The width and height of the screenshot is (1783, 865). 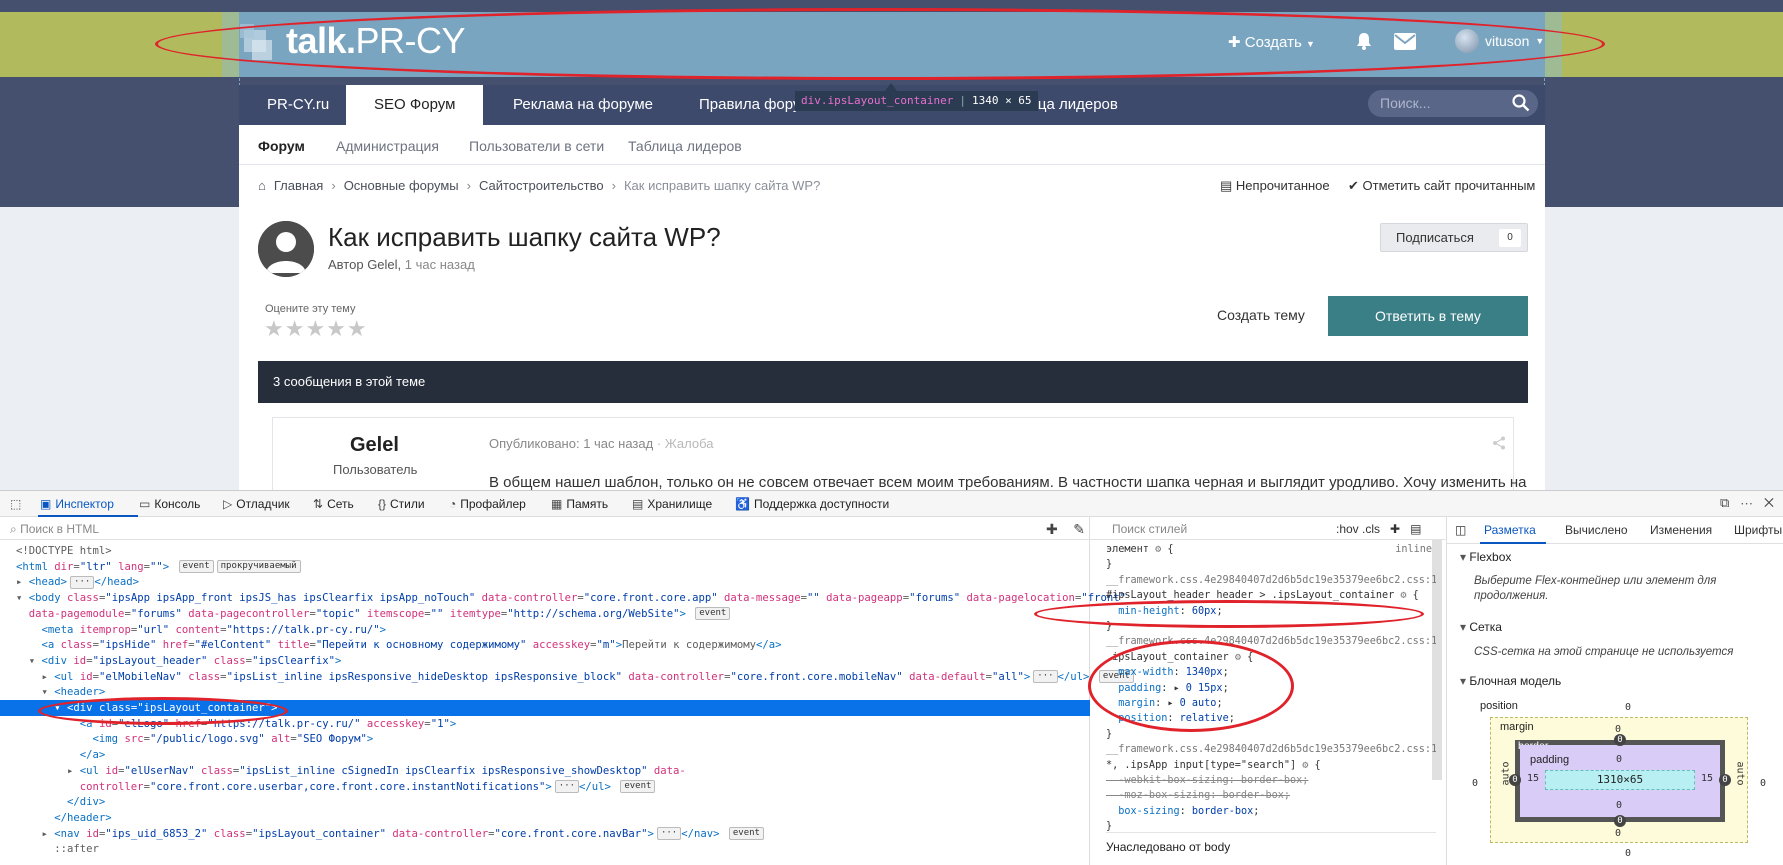 What do you see at coordinates (487, 504) in the screenshot?
I see `tab-profiler: ◔ Профайлер` at bounding box center [487, 504].